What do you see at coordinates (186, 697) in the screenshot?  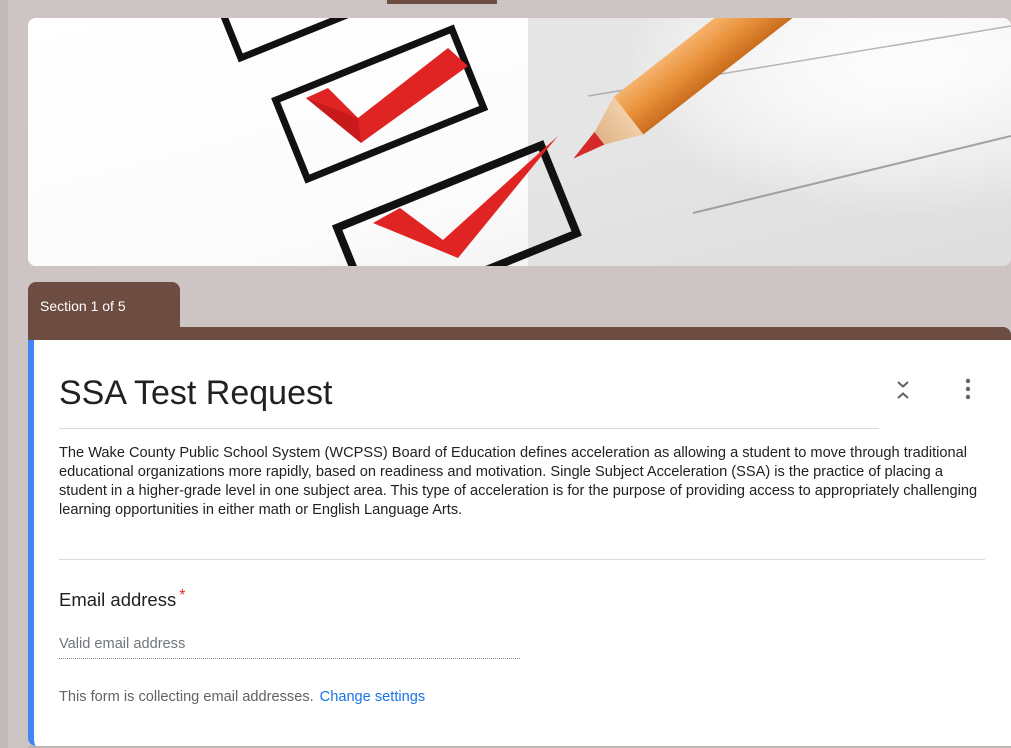 I see `email-collection-text: This form is collecting email addresses.` at bounding box center [186, 697].